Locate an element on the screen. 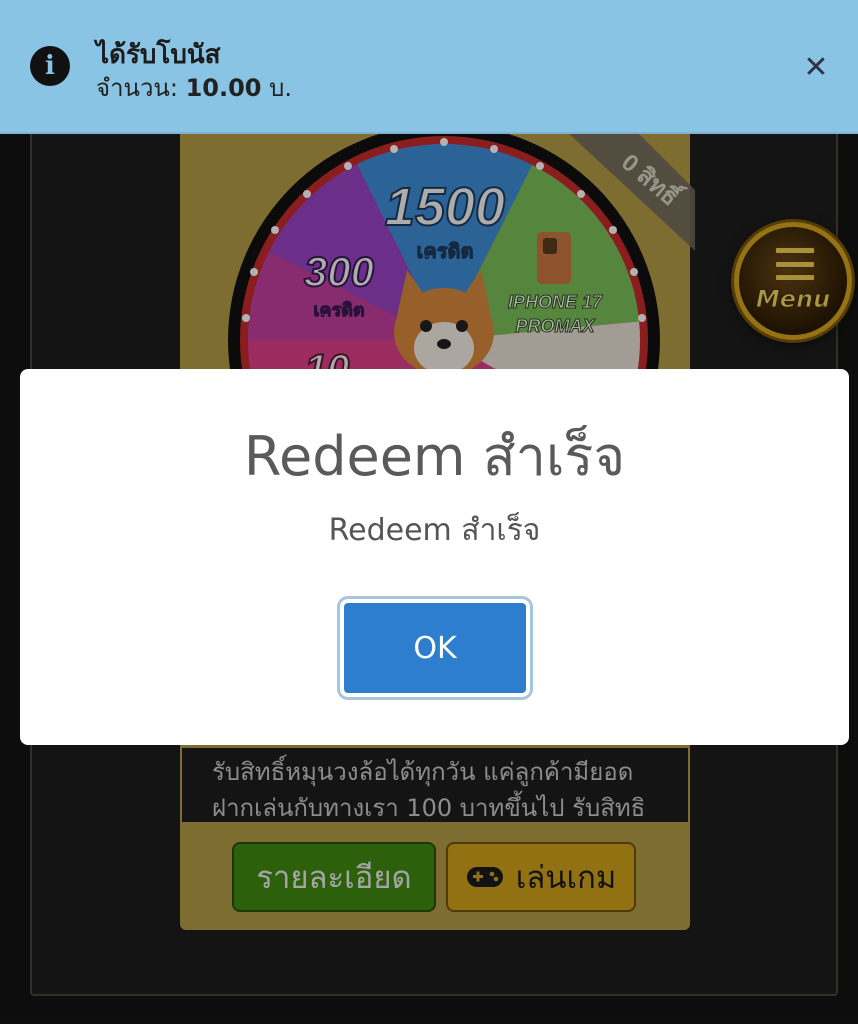 This screenshot has width=858, height=1024. dialog-message: Redeem สำเร็จ is located at coordinates (434, 530).